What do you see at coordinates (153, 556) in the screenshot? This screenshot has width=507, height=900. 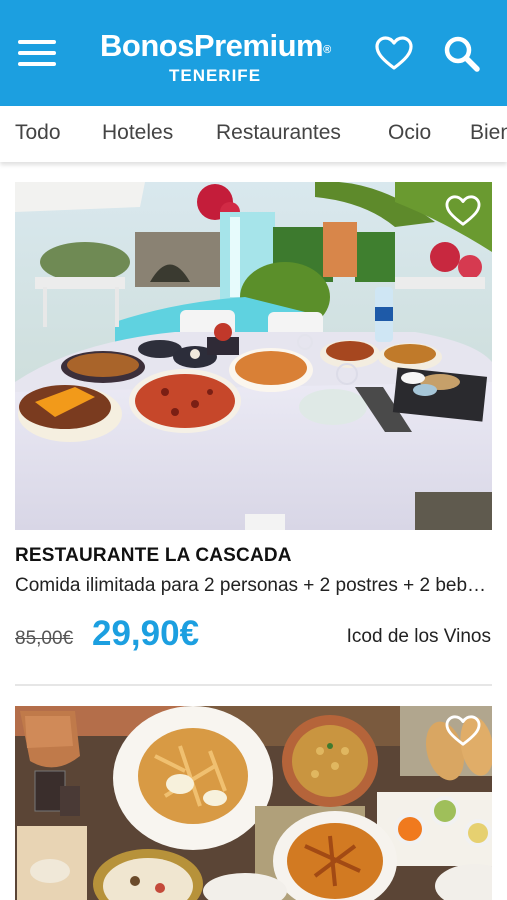 I see `listing-title: RESTAURANTE LA CASCADA` at bounding box center [153, 556].